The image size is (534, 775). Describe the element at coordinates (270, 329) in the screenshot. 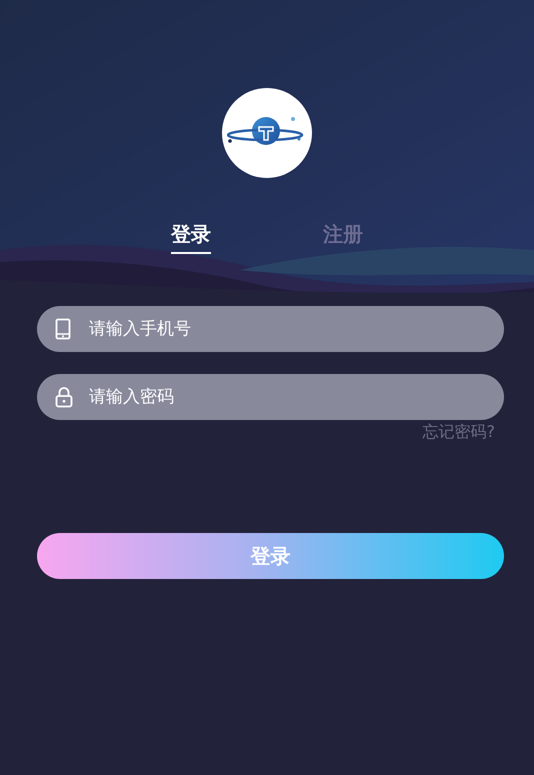

I see `phone-field: 请输入手机号` at that location.